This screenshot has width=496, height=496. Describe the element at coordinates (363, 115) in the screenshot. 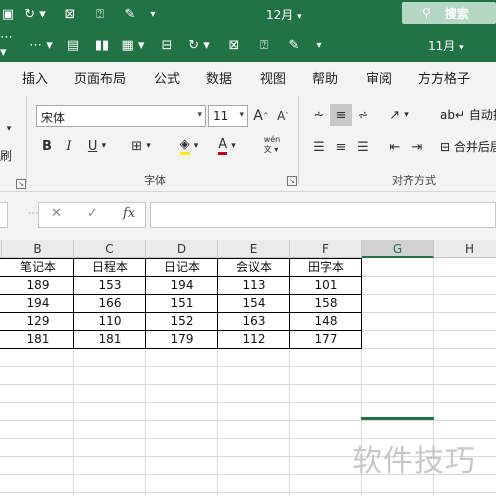

I see `align-bottom-icon: ⩫` at that location.